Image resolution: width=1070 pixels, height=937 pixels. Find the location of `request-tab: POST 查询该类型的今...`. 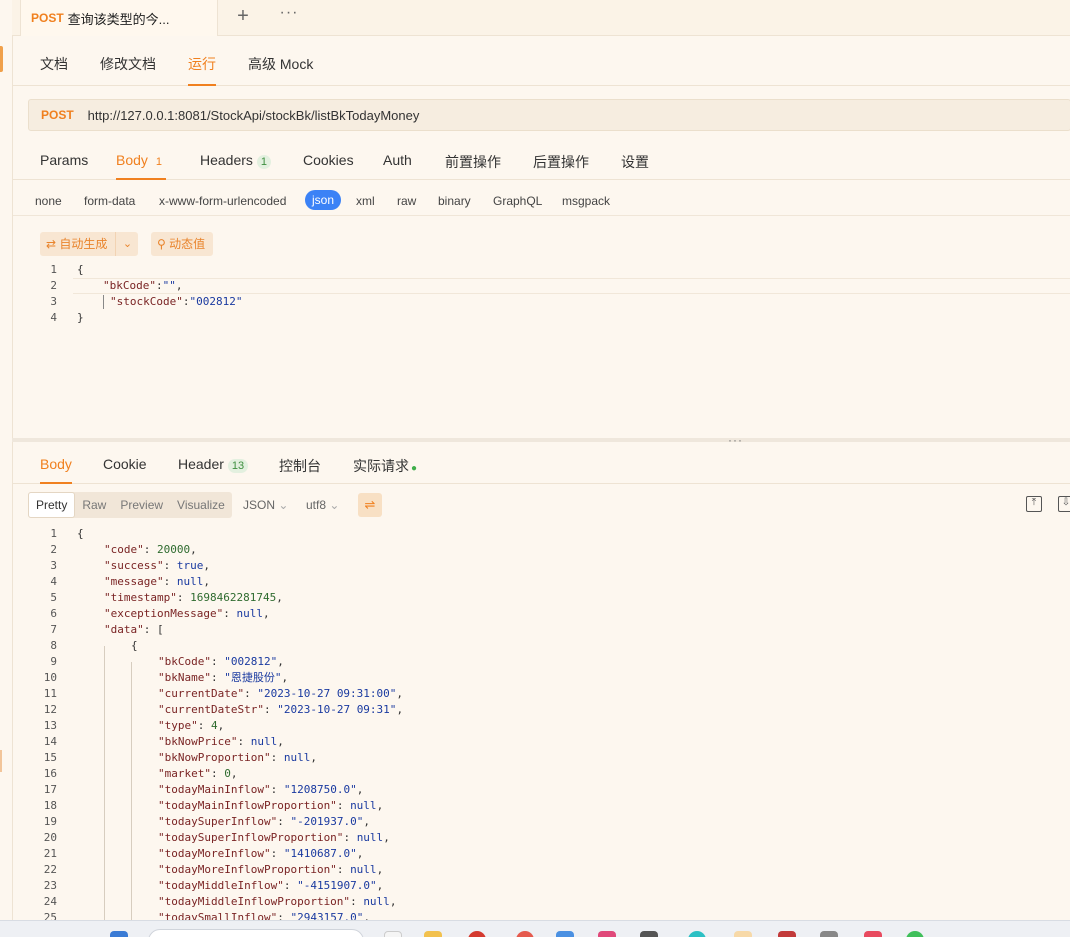

request-tab: POST 查询该类型的今... is located at coordinates (119, 18).